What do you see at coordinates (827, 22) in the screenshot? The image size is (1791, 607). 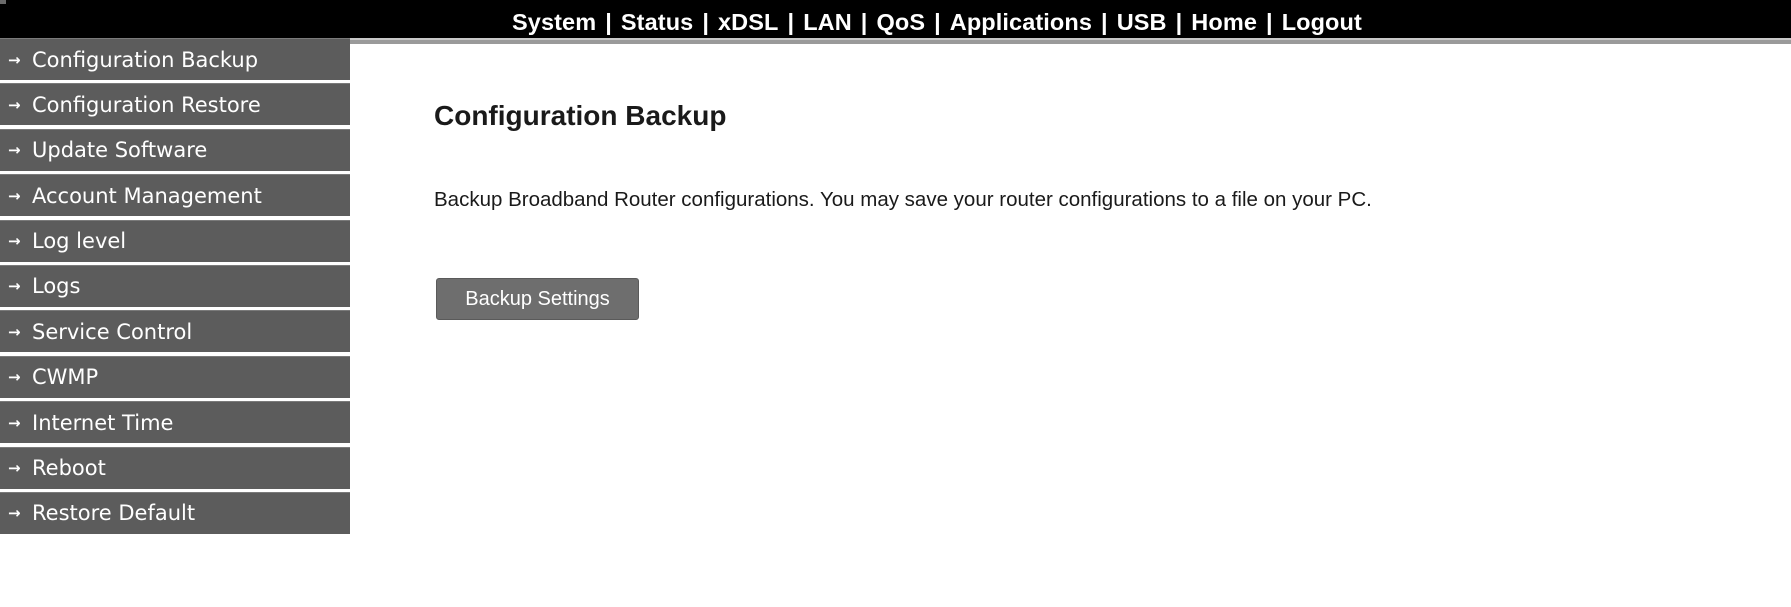 I see `nav-lan: LAN` at bounding box center [827, 22].